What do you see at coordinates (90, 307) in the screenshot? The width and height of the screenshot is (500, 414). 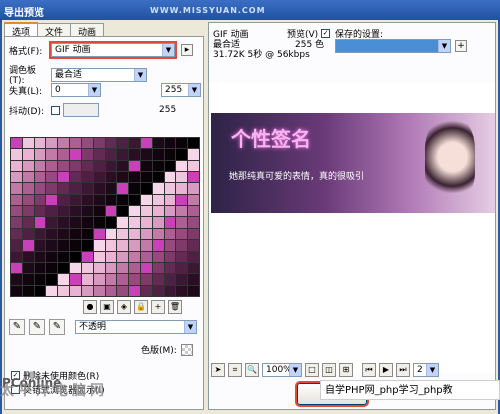 I see `color-wheel-icon: ●` at bounding box center [90, 307].